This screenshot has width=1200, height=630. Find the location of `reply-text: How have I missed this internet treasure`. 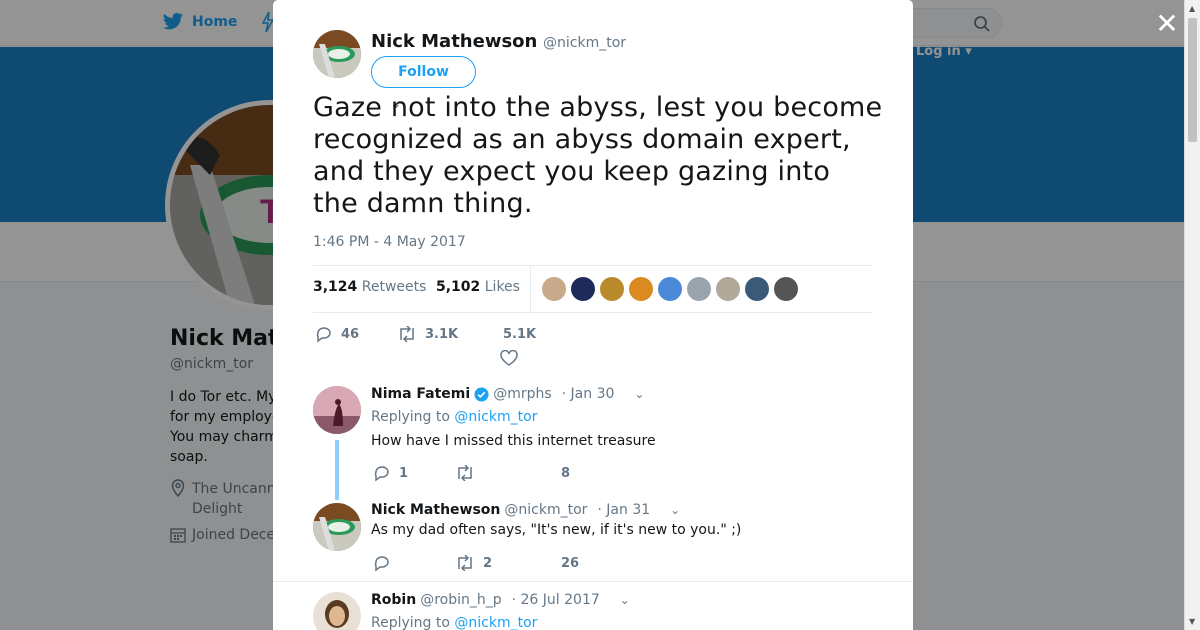

reply-text: How have I missed this internet treasure is located at coordinates (513, 441).